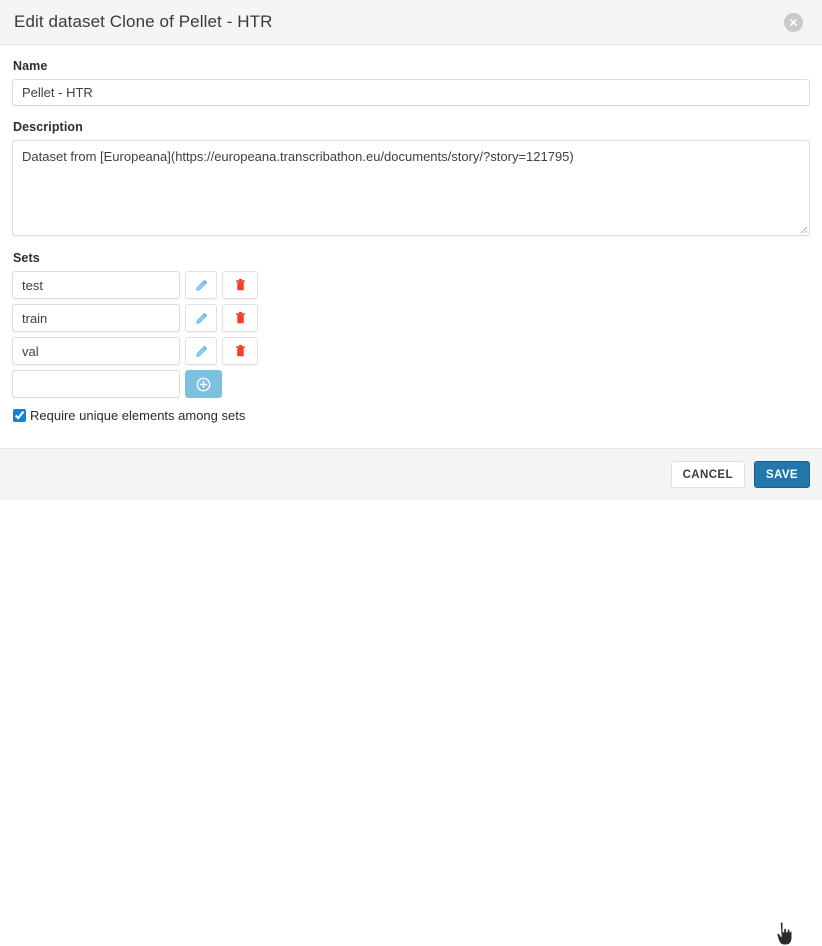 Image resolution: width=822 pixels, height=946 pixels. Describe the element at coordinates (411, 334) in the screenshot. I see `sets-list` at that location.